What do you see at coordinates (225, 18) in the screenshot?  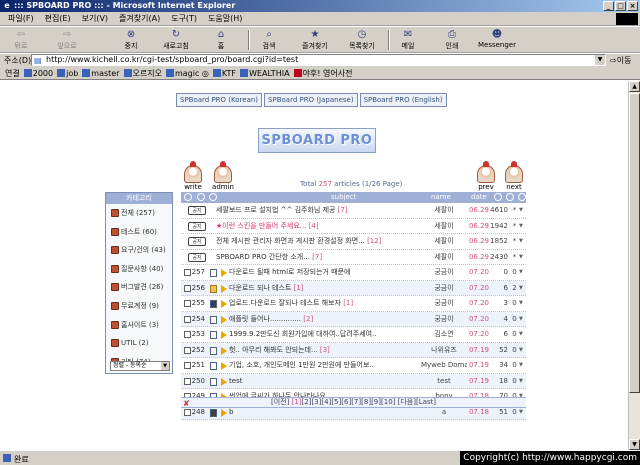 I see `menu-help: 도움말(H)` at bounding box center [225, 18].